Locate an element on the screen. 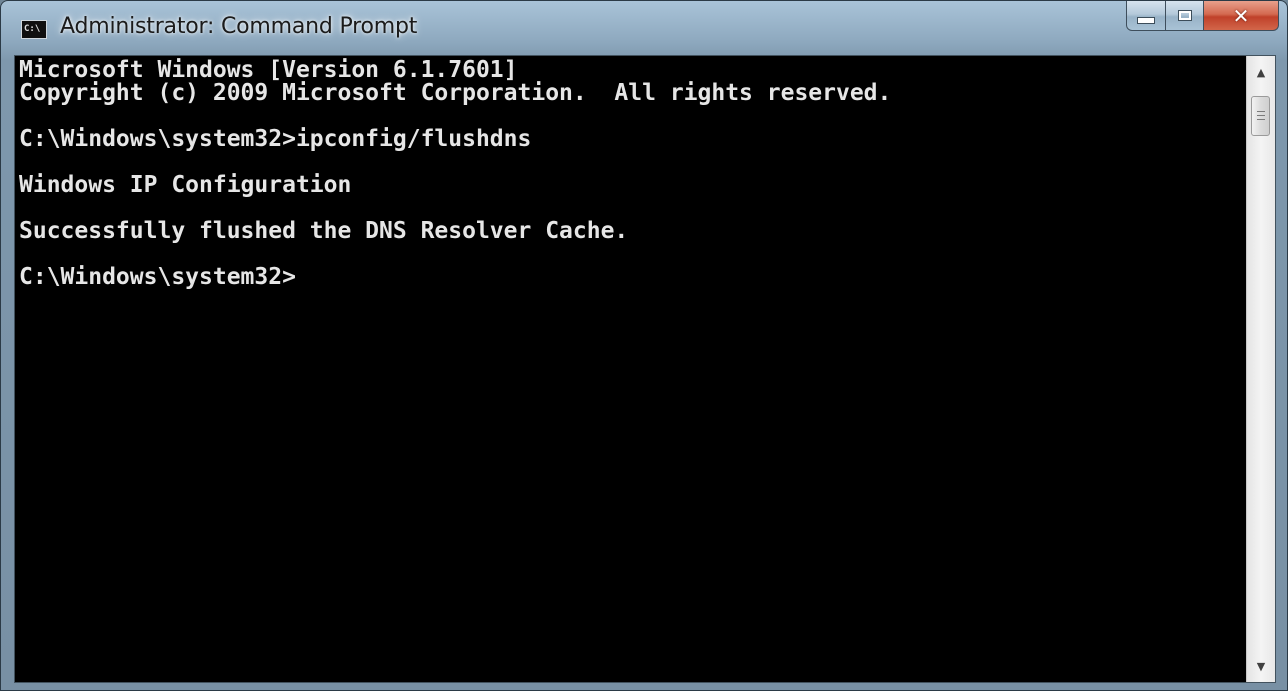  vertical-scrollbar: ▲ ▼ is located at coordinates (1260, 369).